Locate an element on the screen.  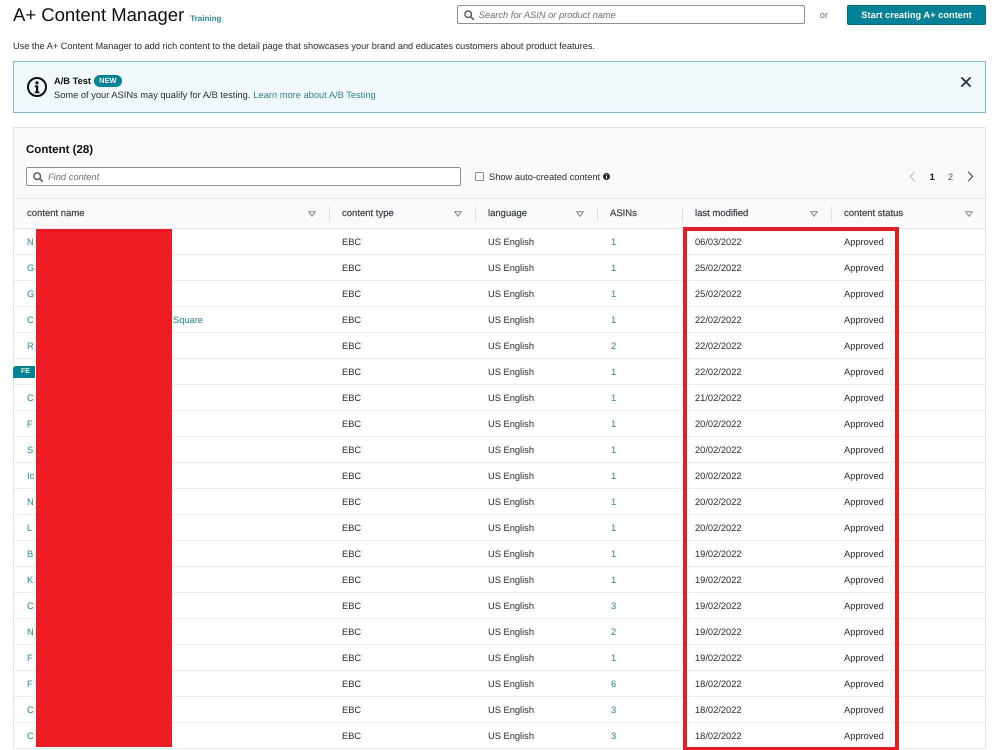
close-icon is located at coordinates (966, 82).